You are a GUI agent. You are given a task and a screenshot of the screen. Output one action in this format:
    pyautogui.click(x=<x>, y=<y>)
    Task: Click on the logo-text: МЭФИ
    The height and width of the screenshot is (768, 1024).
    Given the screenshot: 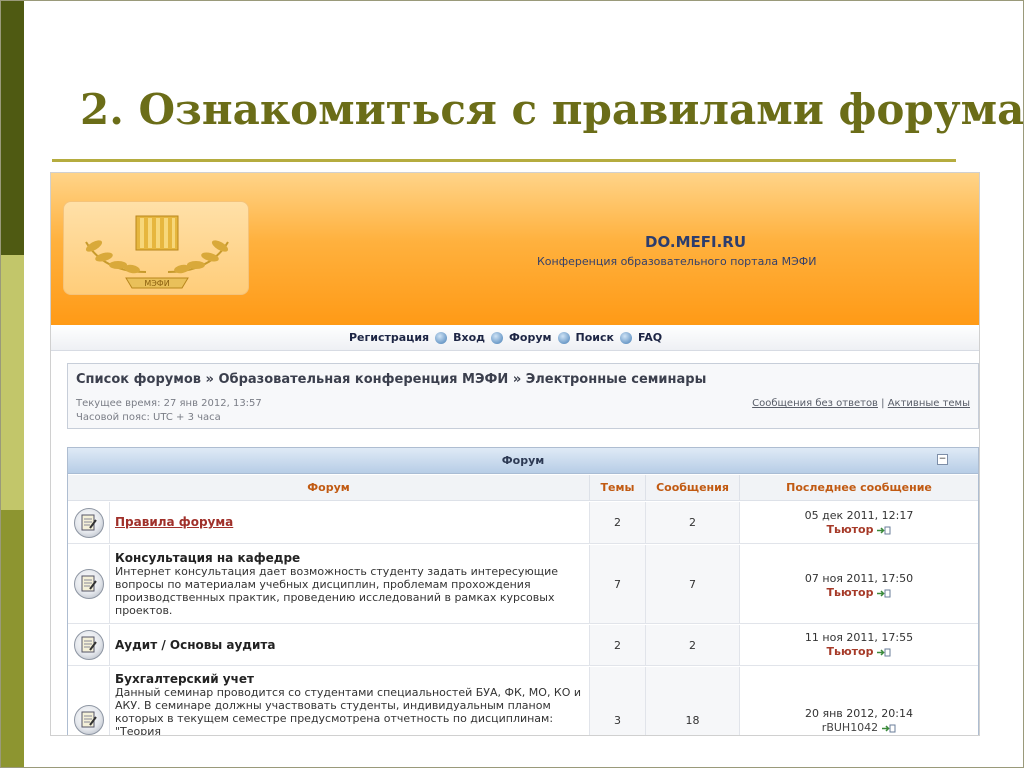 What is the action you would take?
    pyautogui.click(x=156, y=283)
    